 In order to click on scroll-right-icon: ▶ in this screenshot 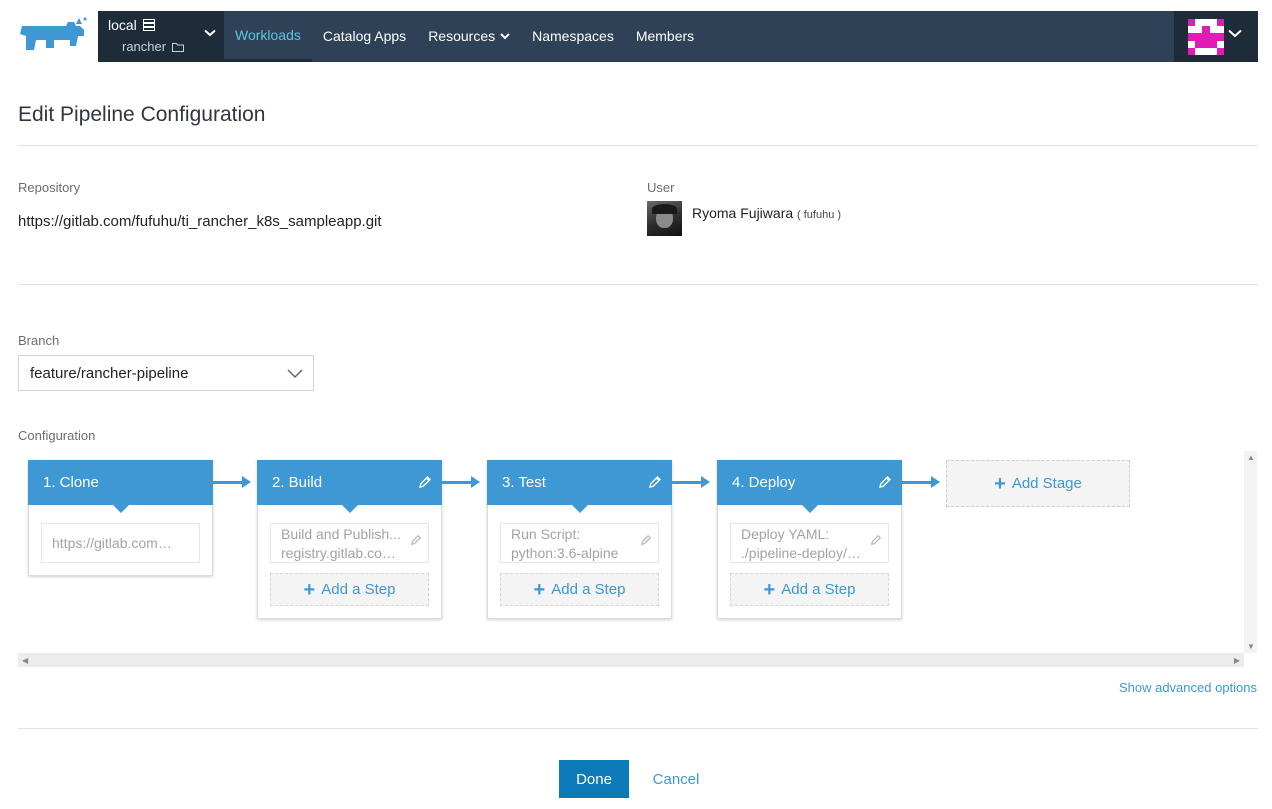, I will do `click(1237, 660)`.